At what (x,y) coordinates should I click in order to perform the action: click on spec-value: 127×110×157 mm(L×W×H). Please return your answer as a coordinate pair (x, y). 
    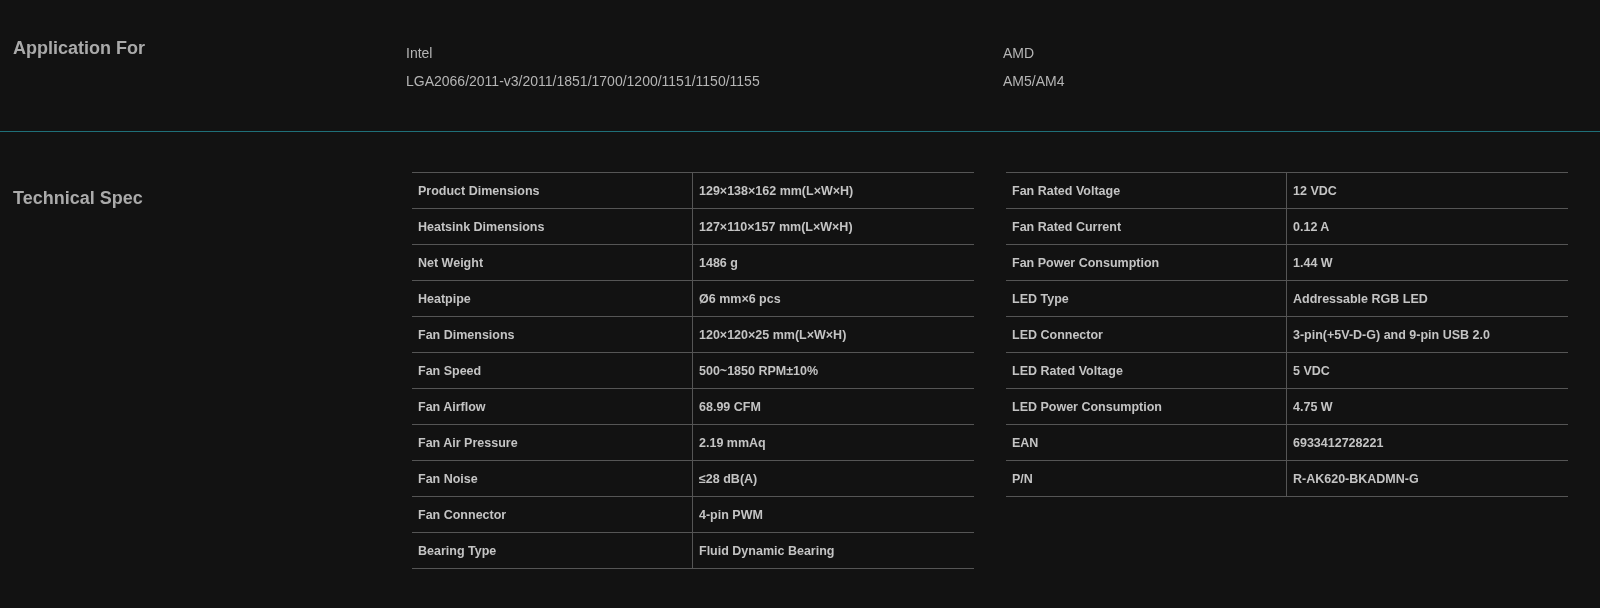
    Looking at the image, I should click on (833, 226).